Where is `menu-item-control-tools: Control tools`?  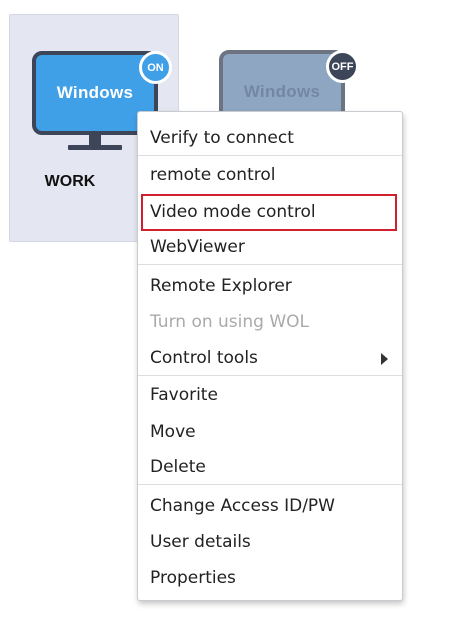
menu-item-control-tools: Control tools is located at coordinates (270, 358).